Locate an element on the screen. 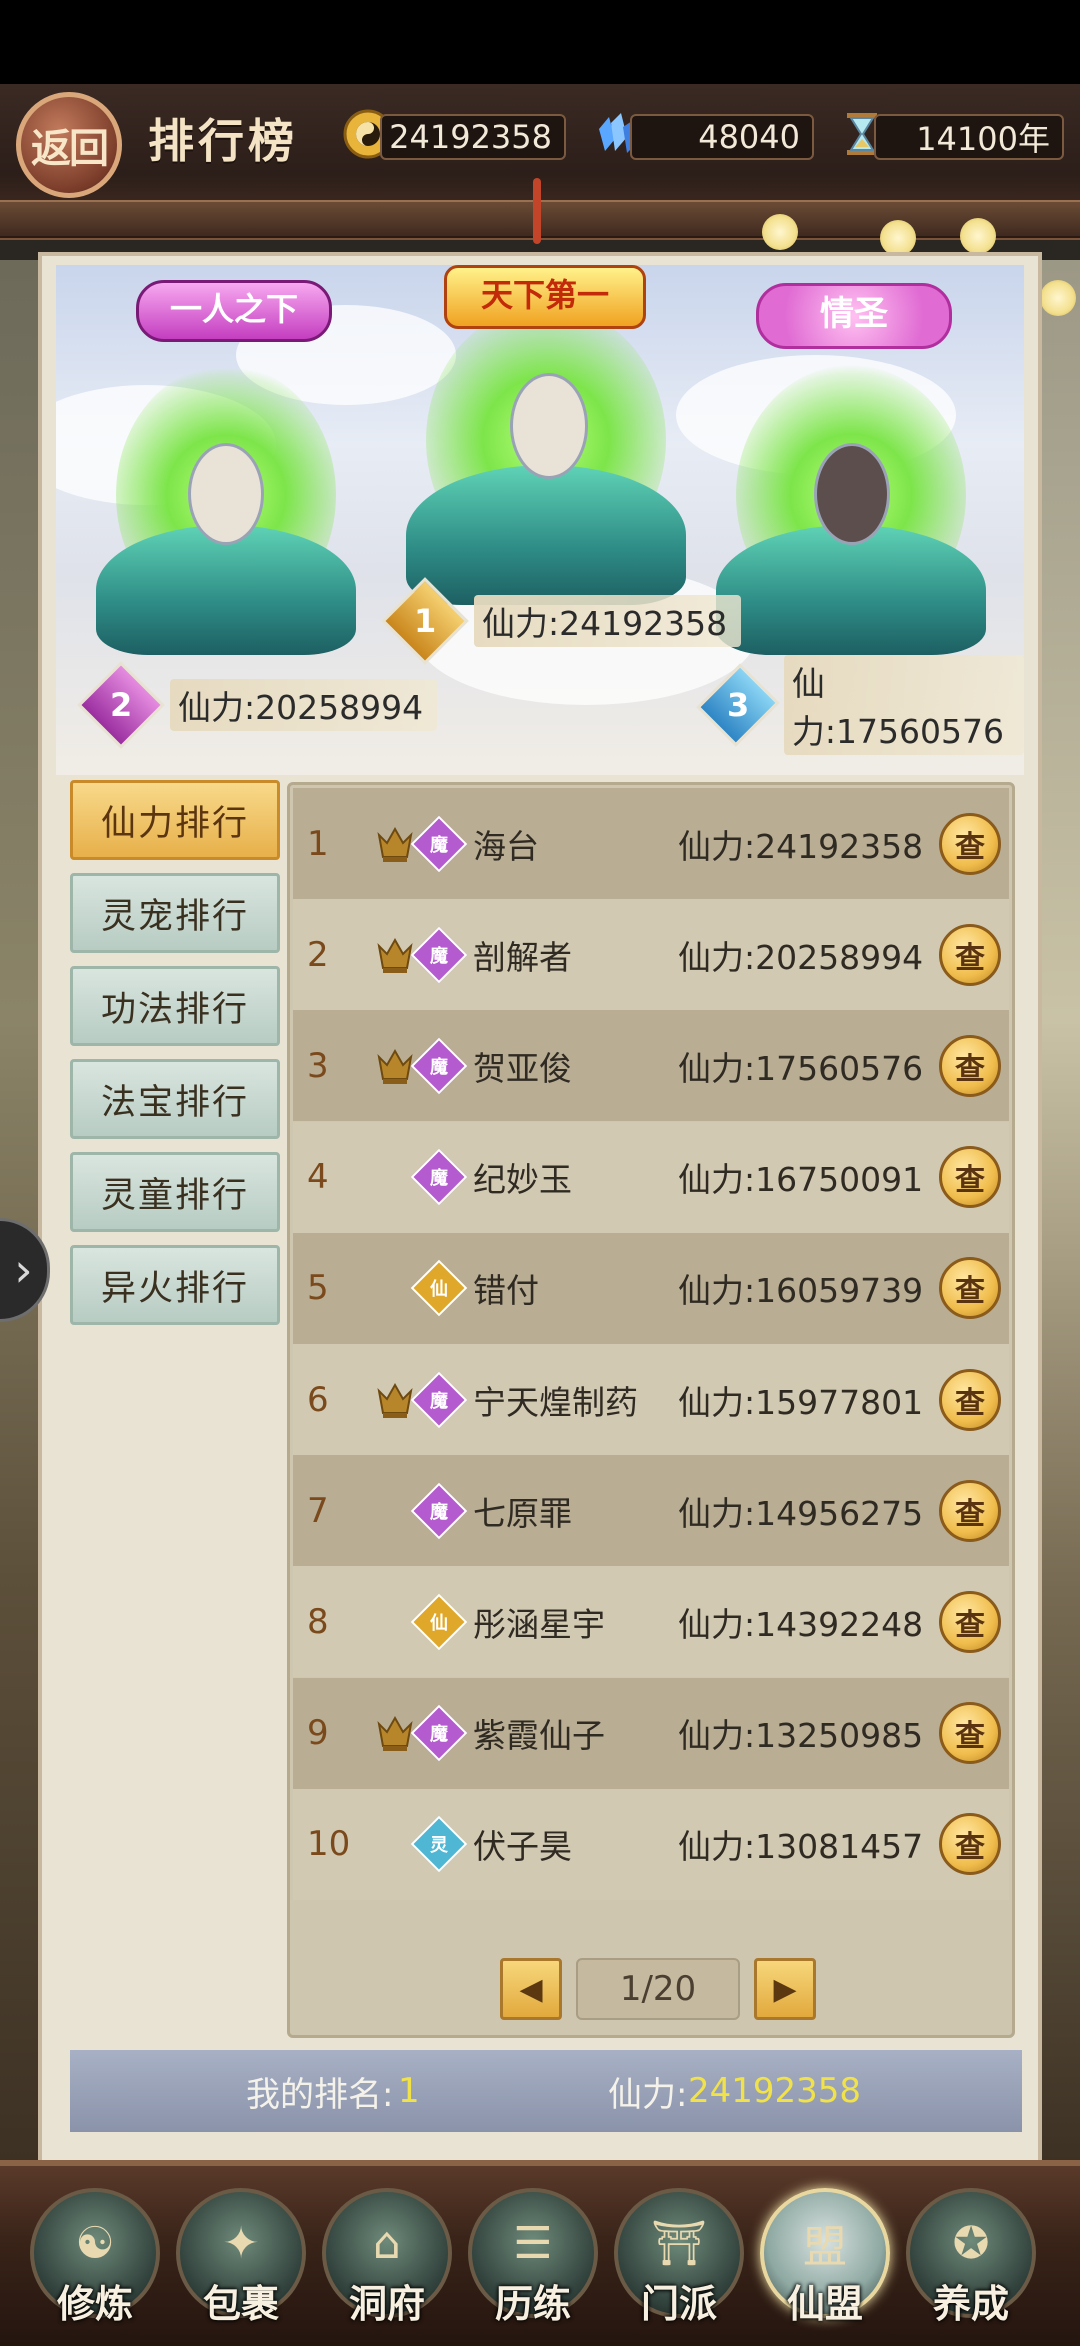 The width and height of the screenshot is (1080, 2346). player-name: 错付 is located at coordinates (506, 1291).